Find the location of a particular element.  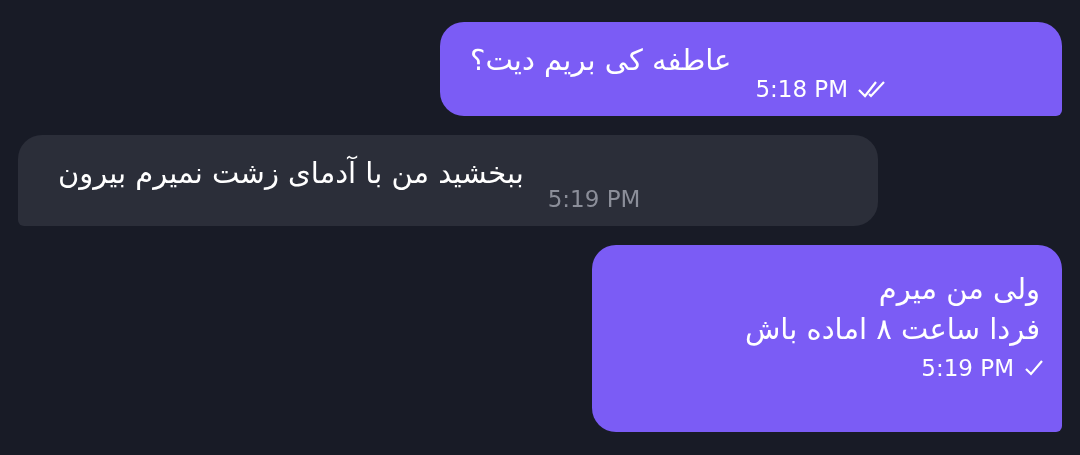

message-text: ببخشید من با آدمای زشت نمیرم بیرون is located at coordinates (291, 173).